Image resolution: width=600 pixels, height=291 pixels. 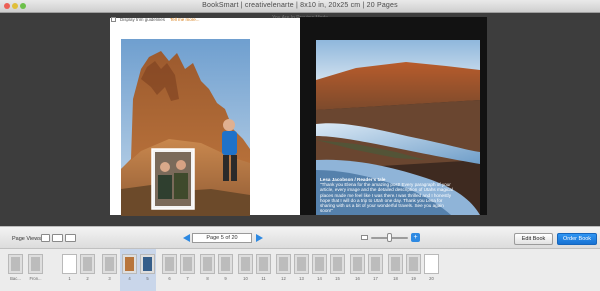 I want to click on thumb-label: 13, so click(x=301, y=278).